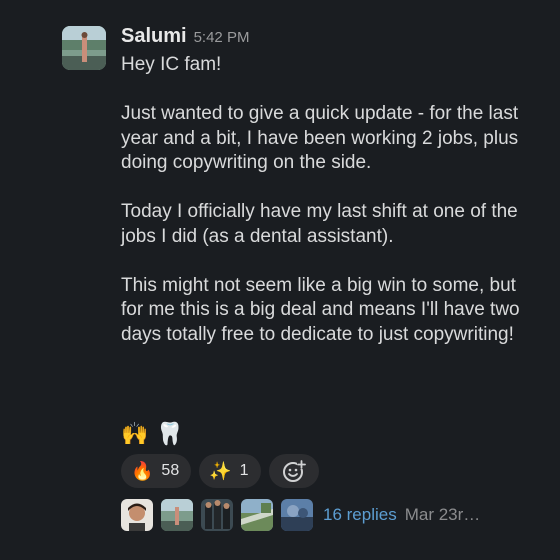 This screenshot has width=560, height=560. What do you see at coordinates (360, 515) in the screenshot?
I see `thread-replies-link: 16 replies` at bounding box center [360, 515].